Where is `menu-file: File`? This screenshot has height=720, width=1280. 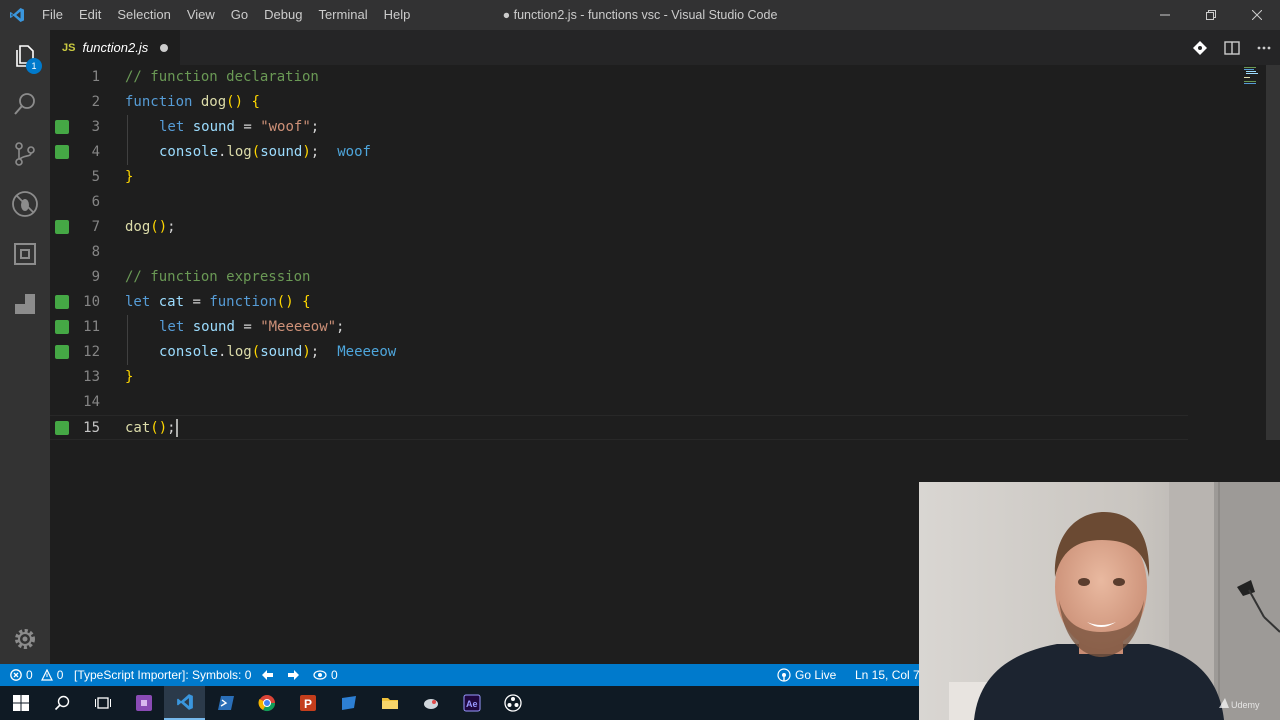 menu-file: File is located at coordinates (52, 15).